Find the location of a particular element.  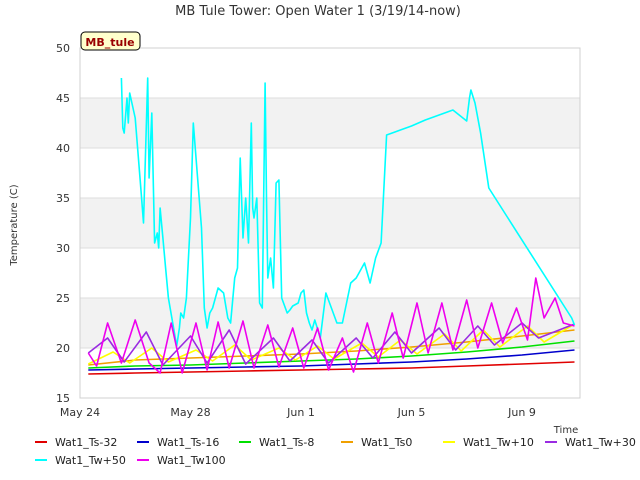

x-axis-ticks: May 24 May 28 Jun 1 Jun 5 Jun 9 is located at coordinates (298, 412).